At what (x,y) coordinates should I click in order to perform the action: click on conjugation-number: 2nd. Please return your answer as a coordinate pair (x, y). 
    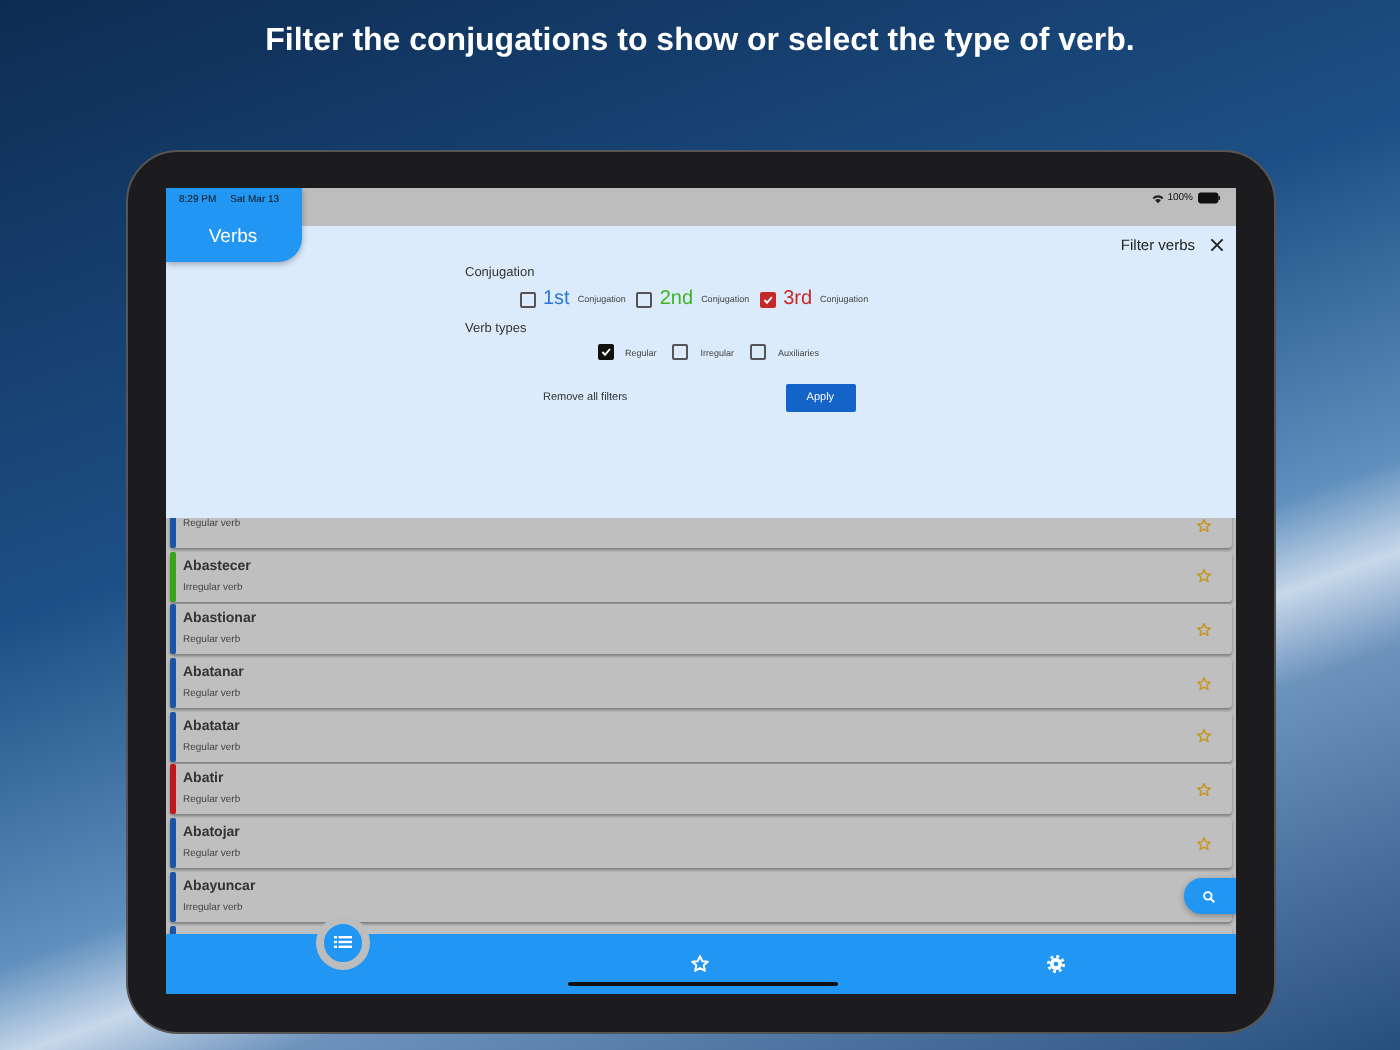
    Looking at the image, I should click on (676, 299).